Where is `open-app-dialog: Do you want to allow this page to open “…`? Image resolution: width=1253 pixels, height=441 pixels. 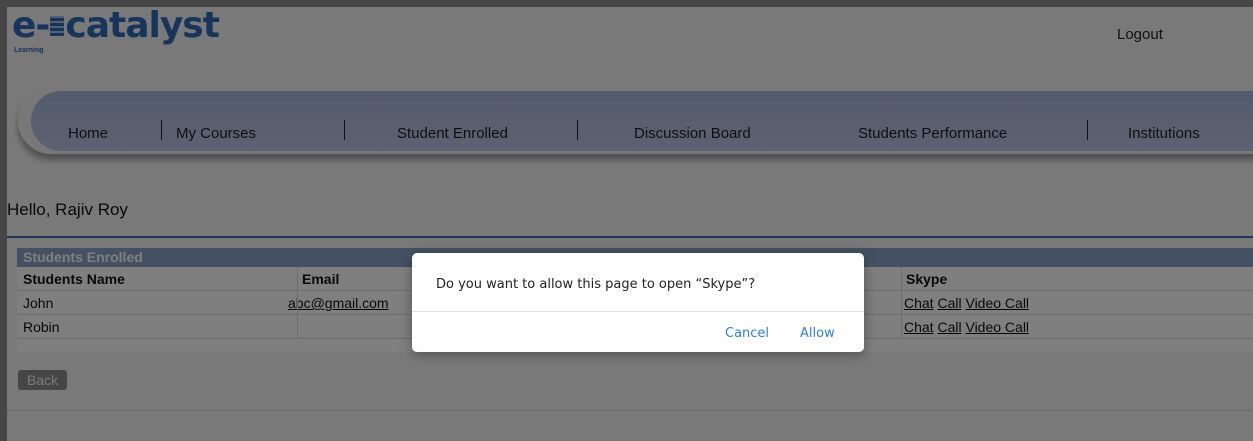 open-app-dialog: Do you want to allow this page to open “… is located at coordinates (638, 302).